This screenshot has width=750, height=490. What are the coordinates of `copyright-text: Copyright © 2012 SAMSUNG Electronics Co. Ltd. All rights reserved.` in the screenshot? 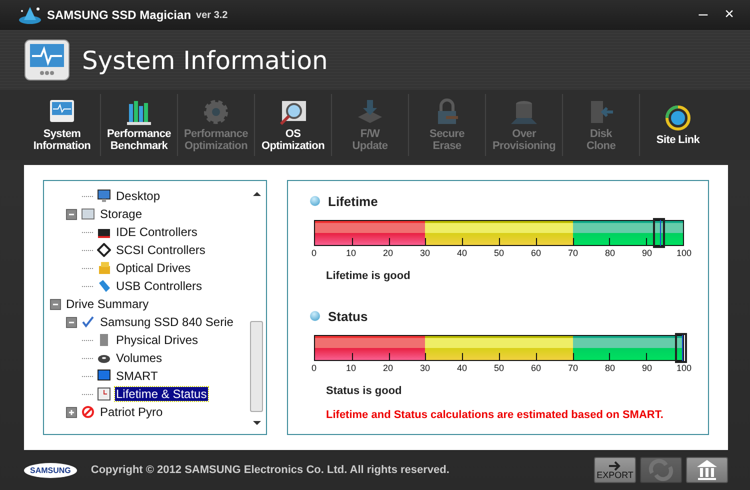 It's located at (270, 470).